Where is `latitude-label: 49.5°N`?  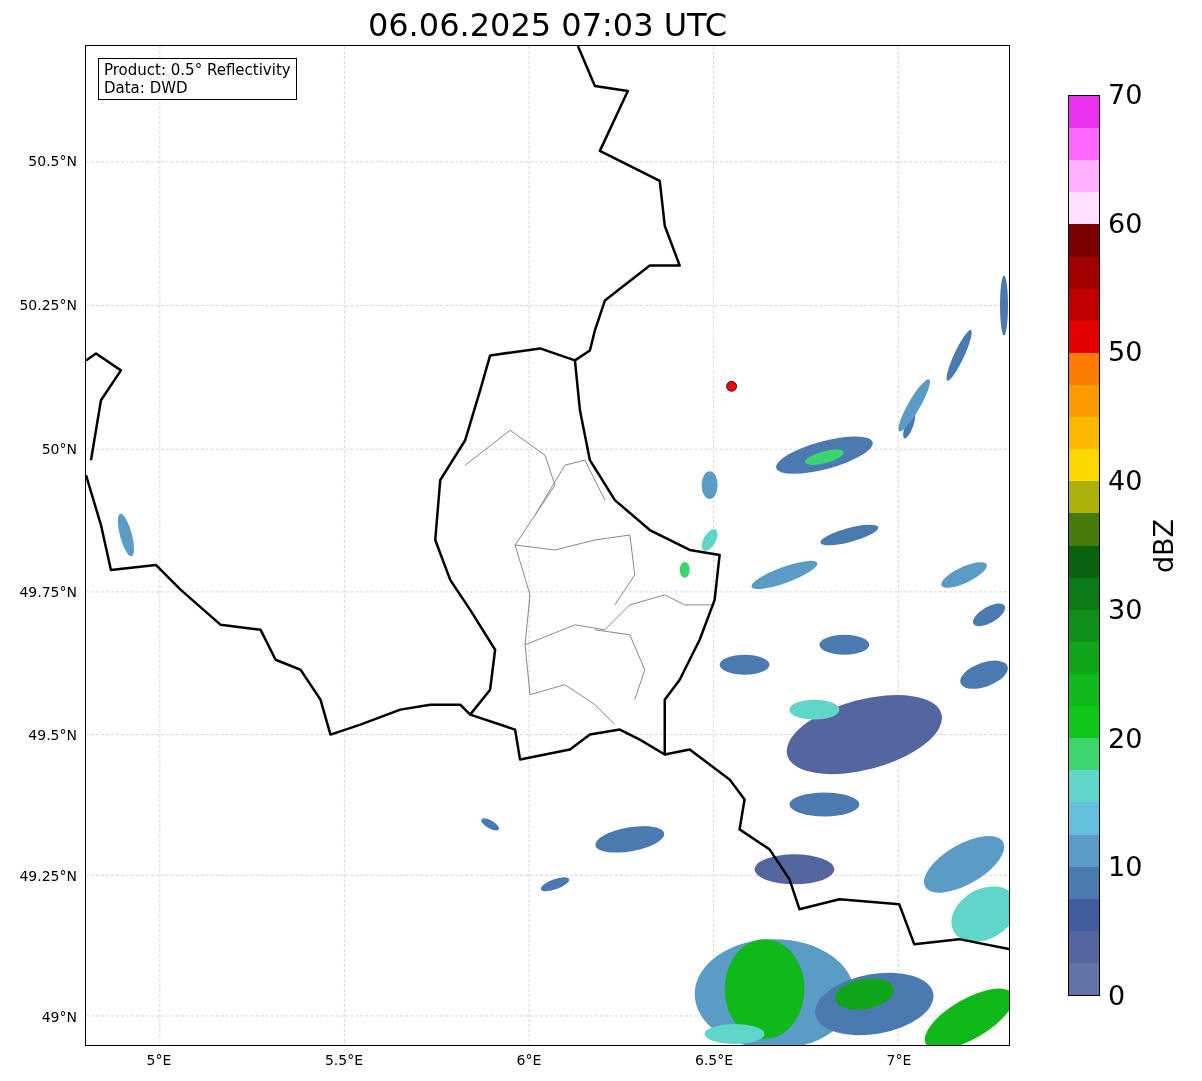 latitude-label: 49.5°N is located at coordinates (52, 735).